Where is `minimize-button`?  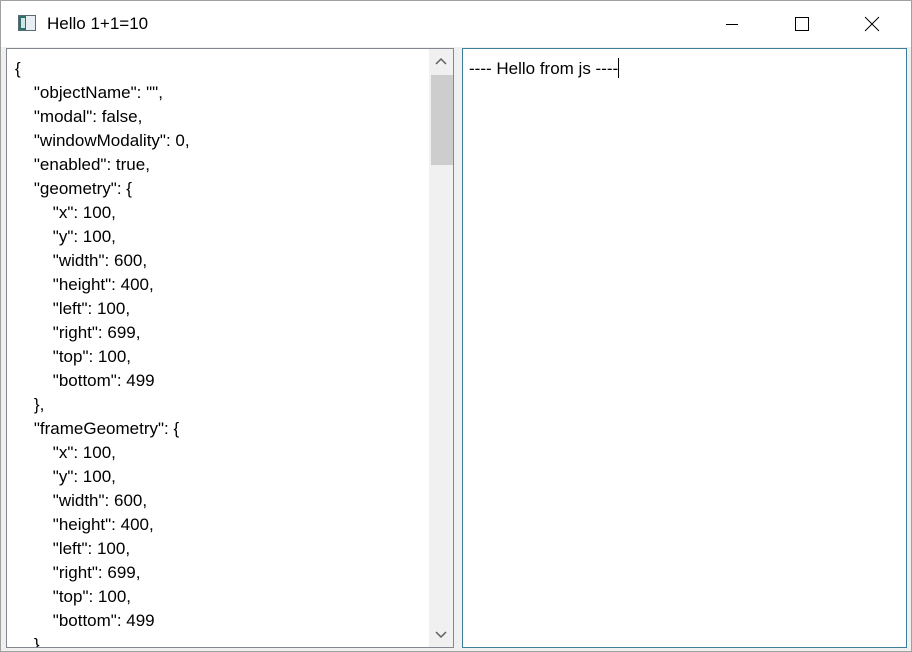 minimize-button is located at coordinates (732, 24).